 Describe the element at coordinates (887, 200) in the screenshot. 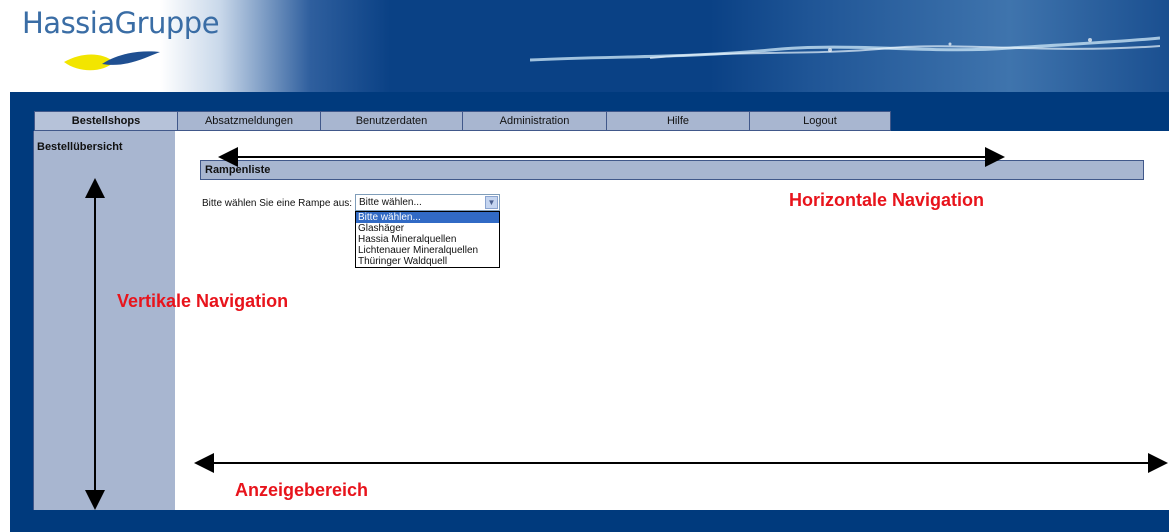

I see `annotation-horizontal-navigation: Horizontale Navigation` at that location.